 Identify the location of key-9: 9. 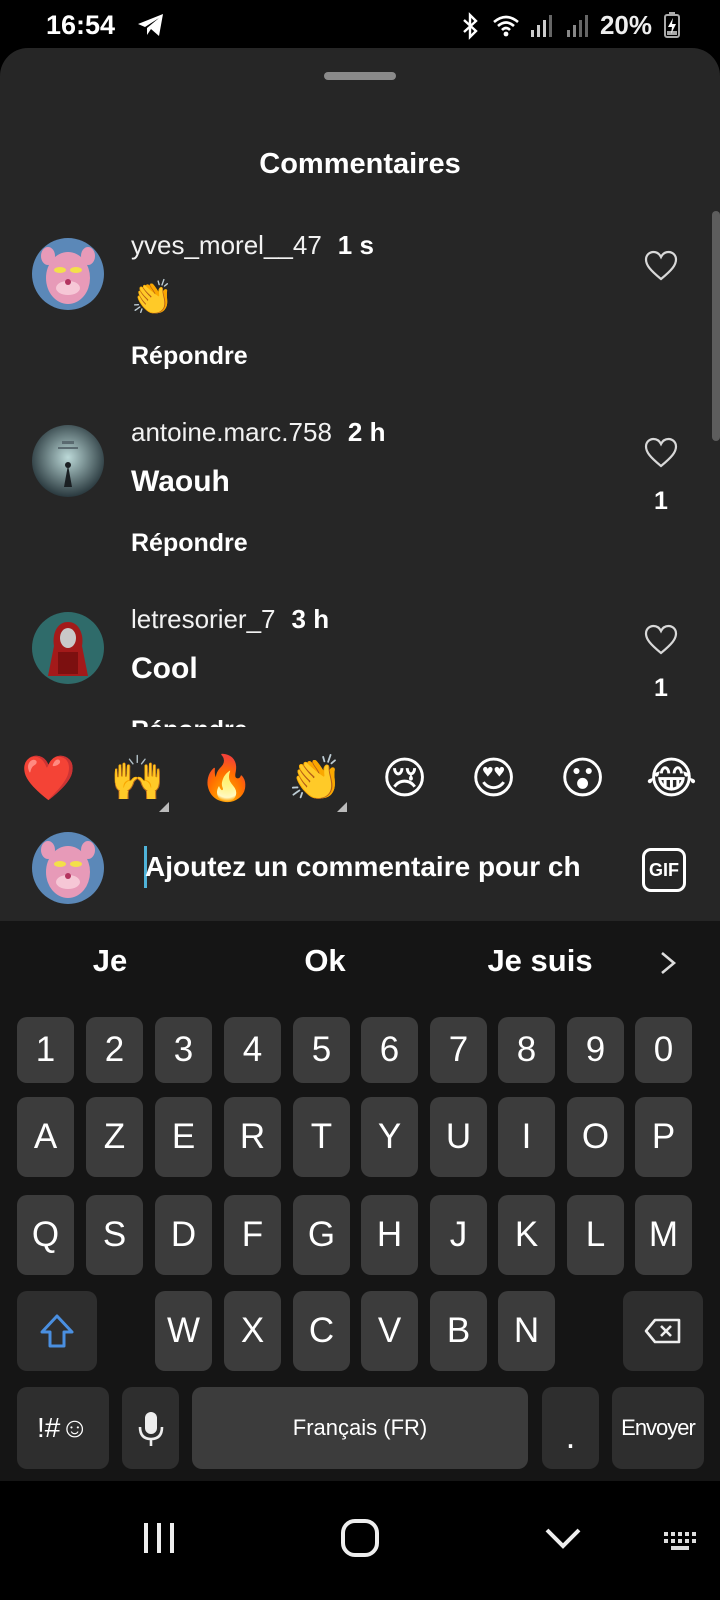
(595, 1050).